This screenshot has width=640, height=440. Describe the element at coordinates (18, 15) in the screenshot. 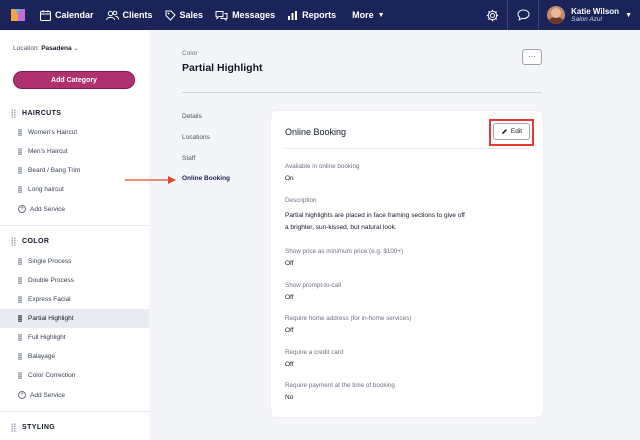

I see `app-logo-icon` at that location.